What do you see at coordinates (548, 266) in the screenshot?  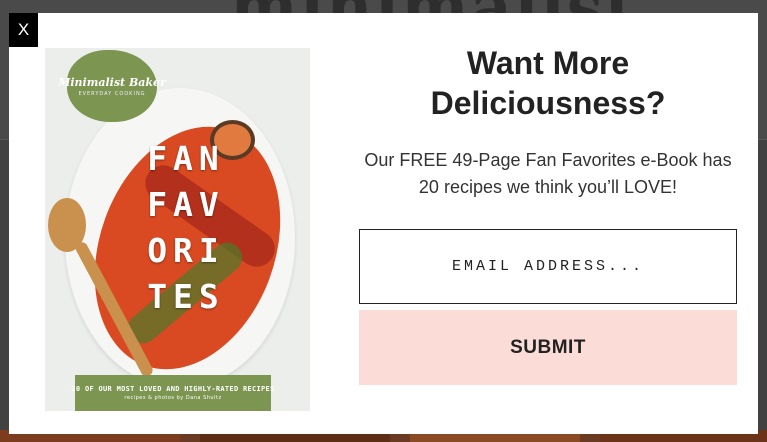 I see `email-field` at bounding box center [548, 266].